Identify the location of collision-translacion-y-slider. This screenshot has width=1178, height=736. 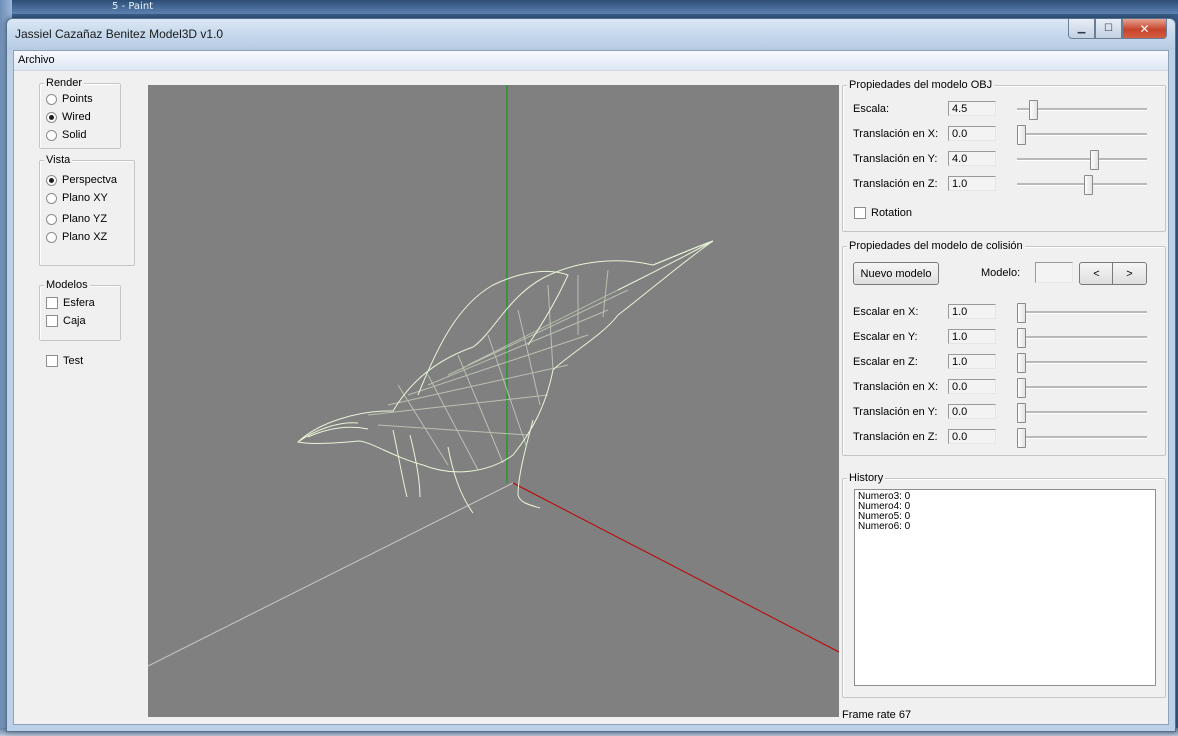
(1082, 412).